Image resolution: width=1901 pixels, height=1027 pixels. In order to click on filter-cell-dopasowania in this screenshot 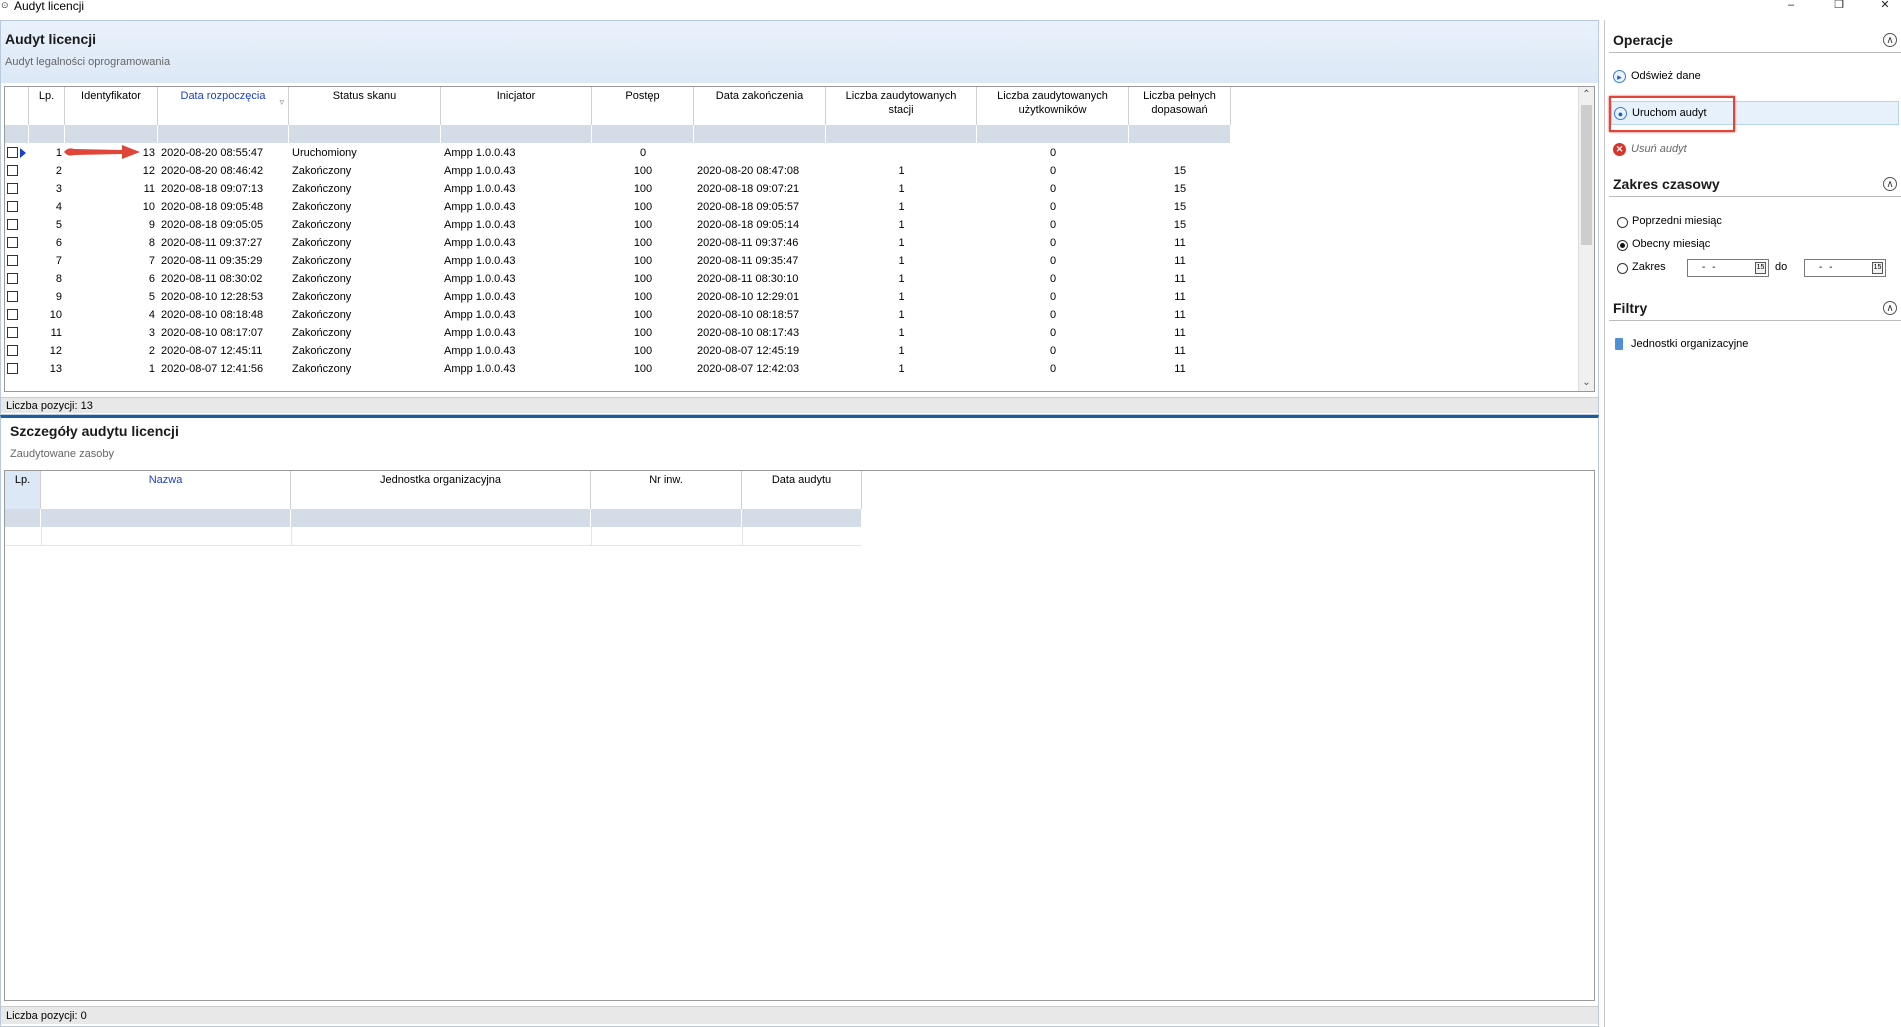, I will do `click(1180, 134)`.